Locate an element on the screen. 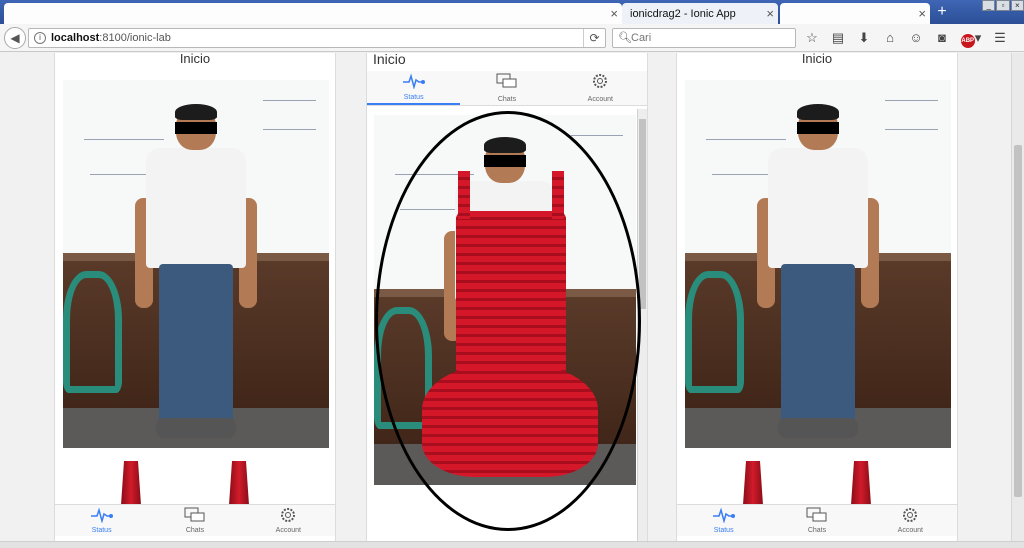 This screenshot has width=1024, height=548. url-text: localhost:8100/ionic-lab is located at coordinates (111, 38).